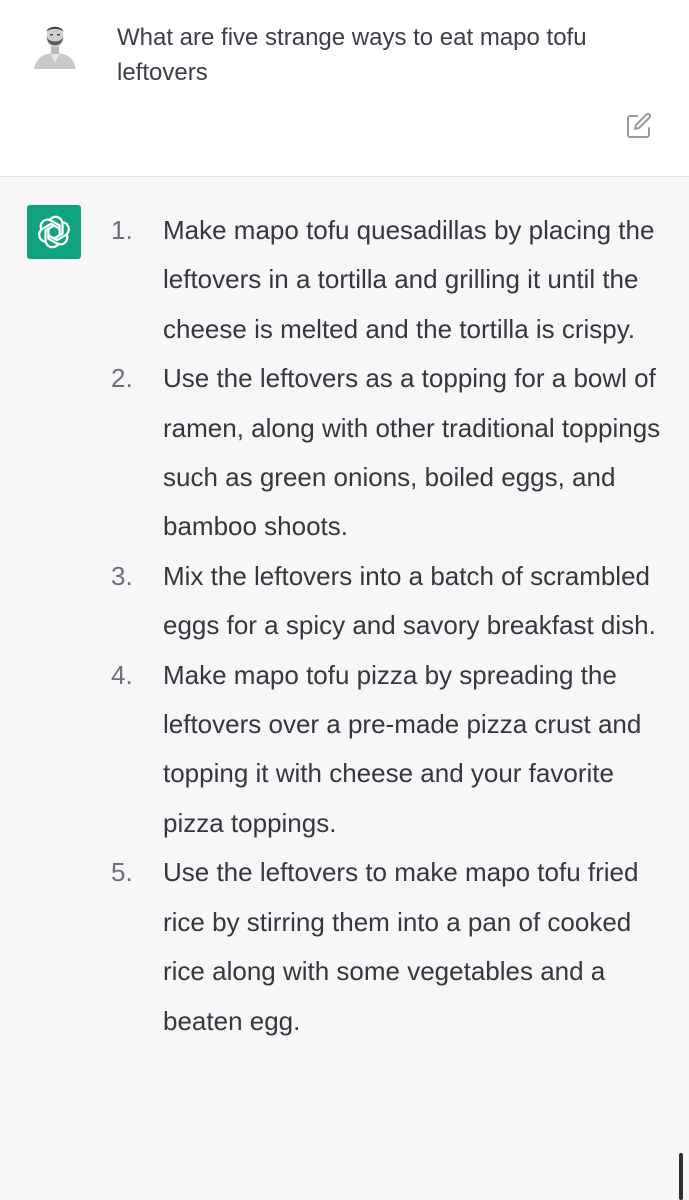  What do you see at coordinates (122, 378) in the screenshot?
I see `list-item-number: 2.` at bounding box center [122, 378].